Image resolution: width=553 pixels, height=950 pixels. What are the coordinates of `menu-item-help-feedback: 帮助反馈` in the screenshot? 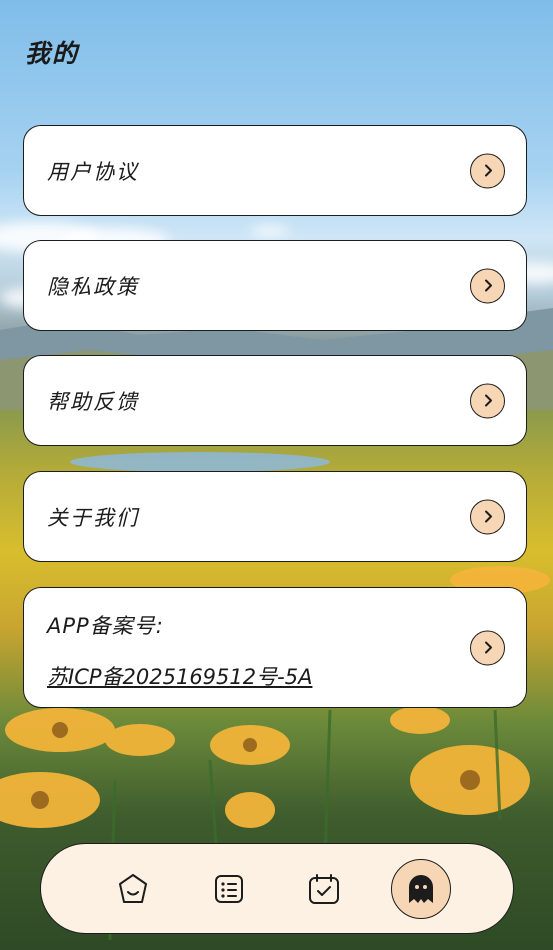 It's located at (275, 400).